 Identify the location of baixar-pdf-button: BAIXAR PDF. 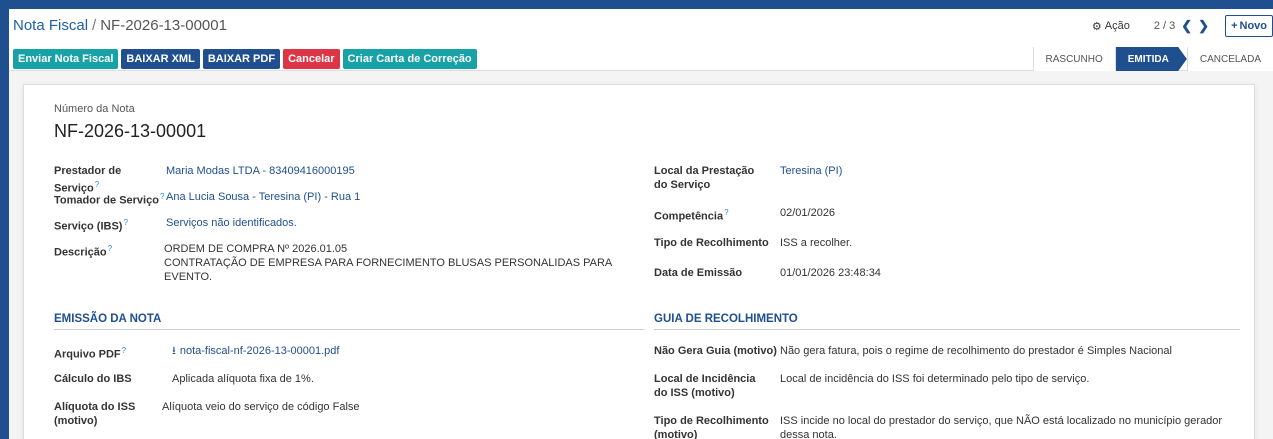
(241, 59).